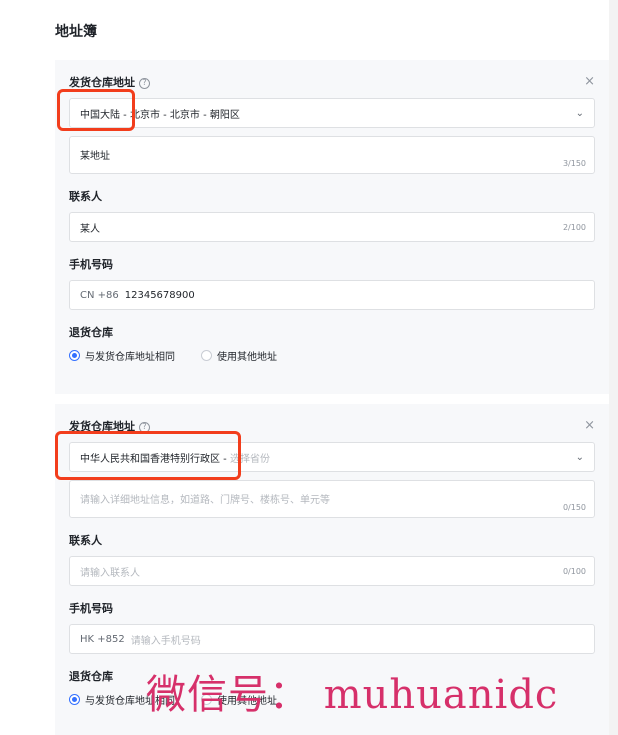  What do you see at coordinates (332, 499) in the screenshot?
I see `detail-address-input: 请输入详细地址信息，如道路、门牌号、楼栋号、单元等 0/150` at bounding box center [332, 499].